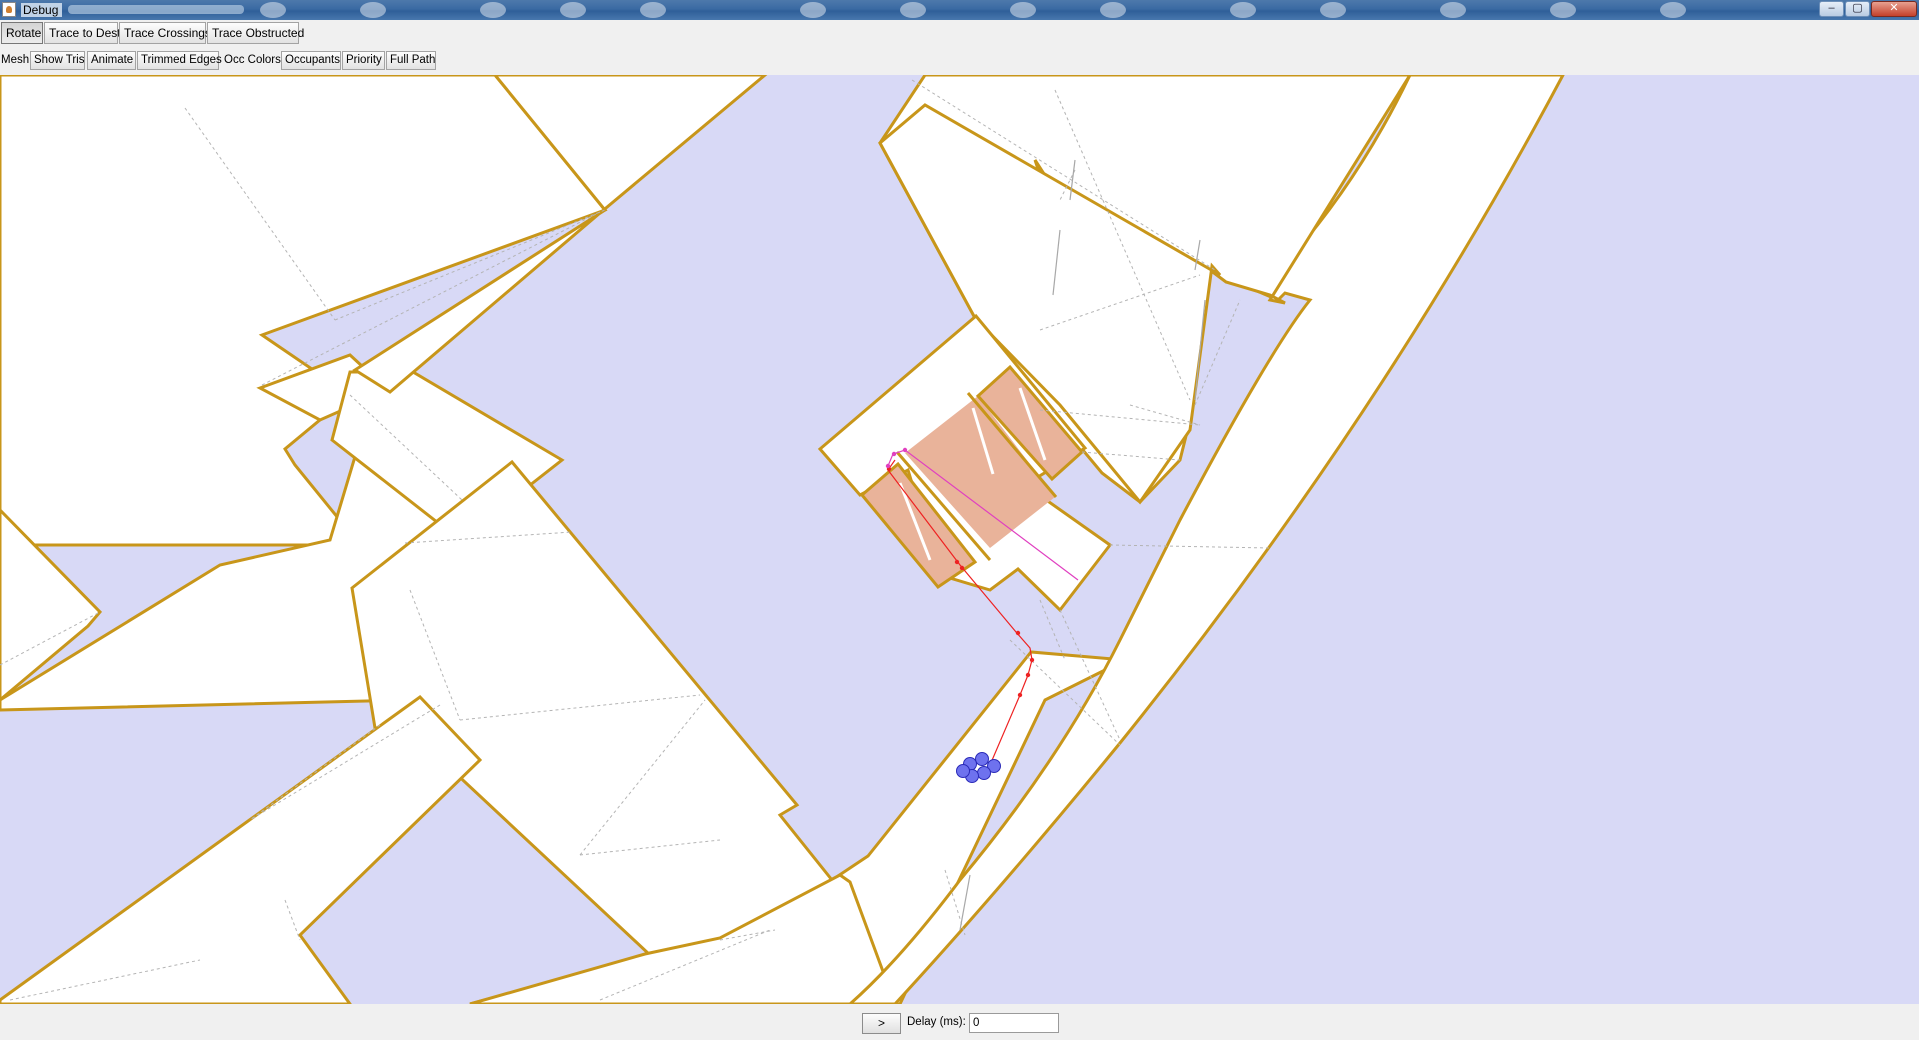 This screenshot has width=1919, height=1040. I want to click on title-blur, so click(156, 9).